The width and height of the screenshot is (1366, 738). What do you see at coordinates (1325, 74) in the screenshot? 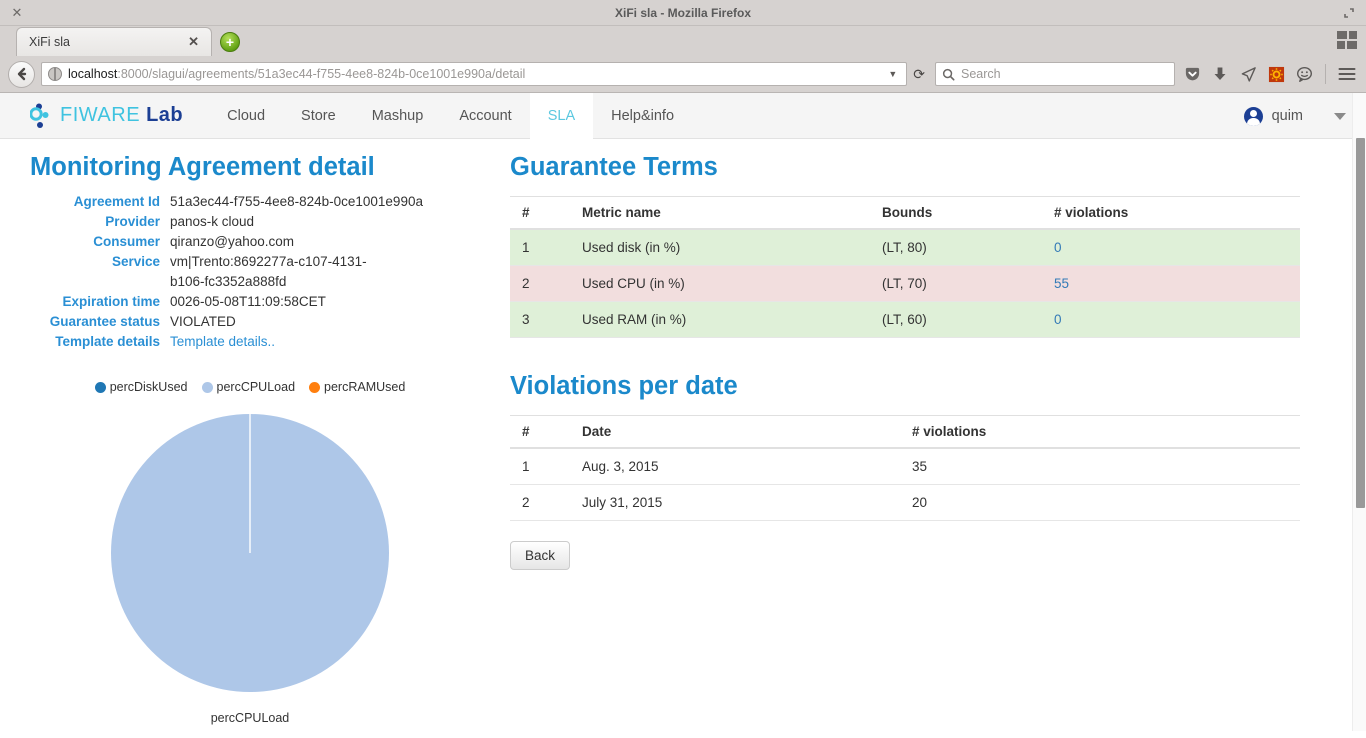
I see `toolbar-divider` at bounding box center [1325, 74].